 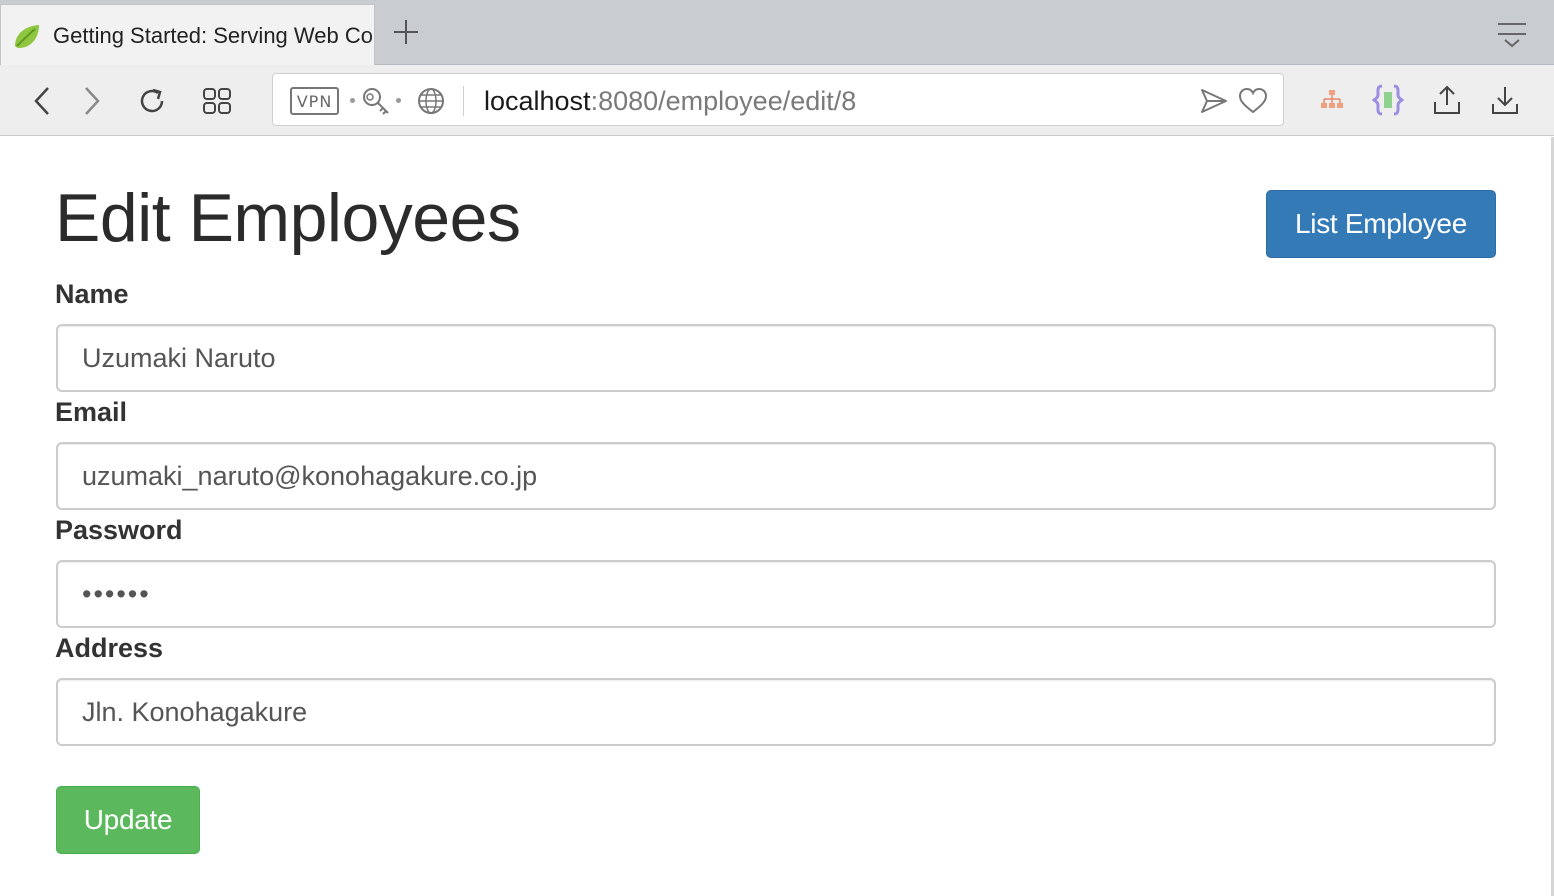 I want to click on back-button, so click(x=42, y=101).